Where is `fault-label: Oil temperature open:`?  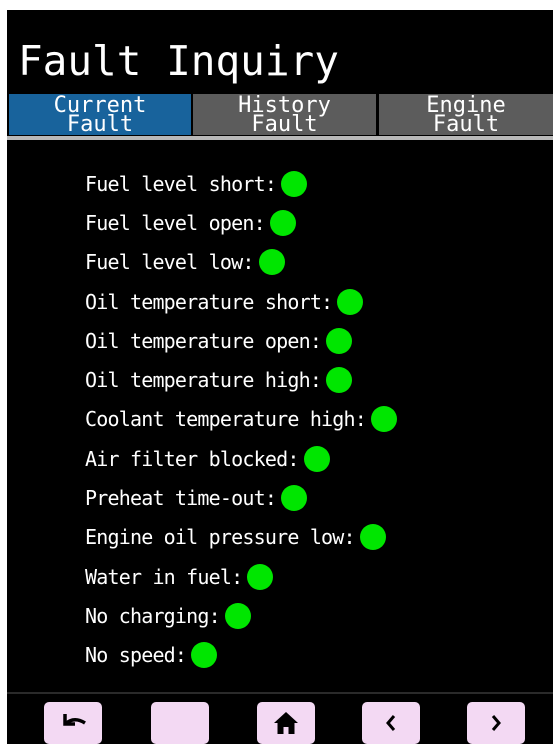 fault-label: Oil temperature open: is located at coordinates (203, 340).